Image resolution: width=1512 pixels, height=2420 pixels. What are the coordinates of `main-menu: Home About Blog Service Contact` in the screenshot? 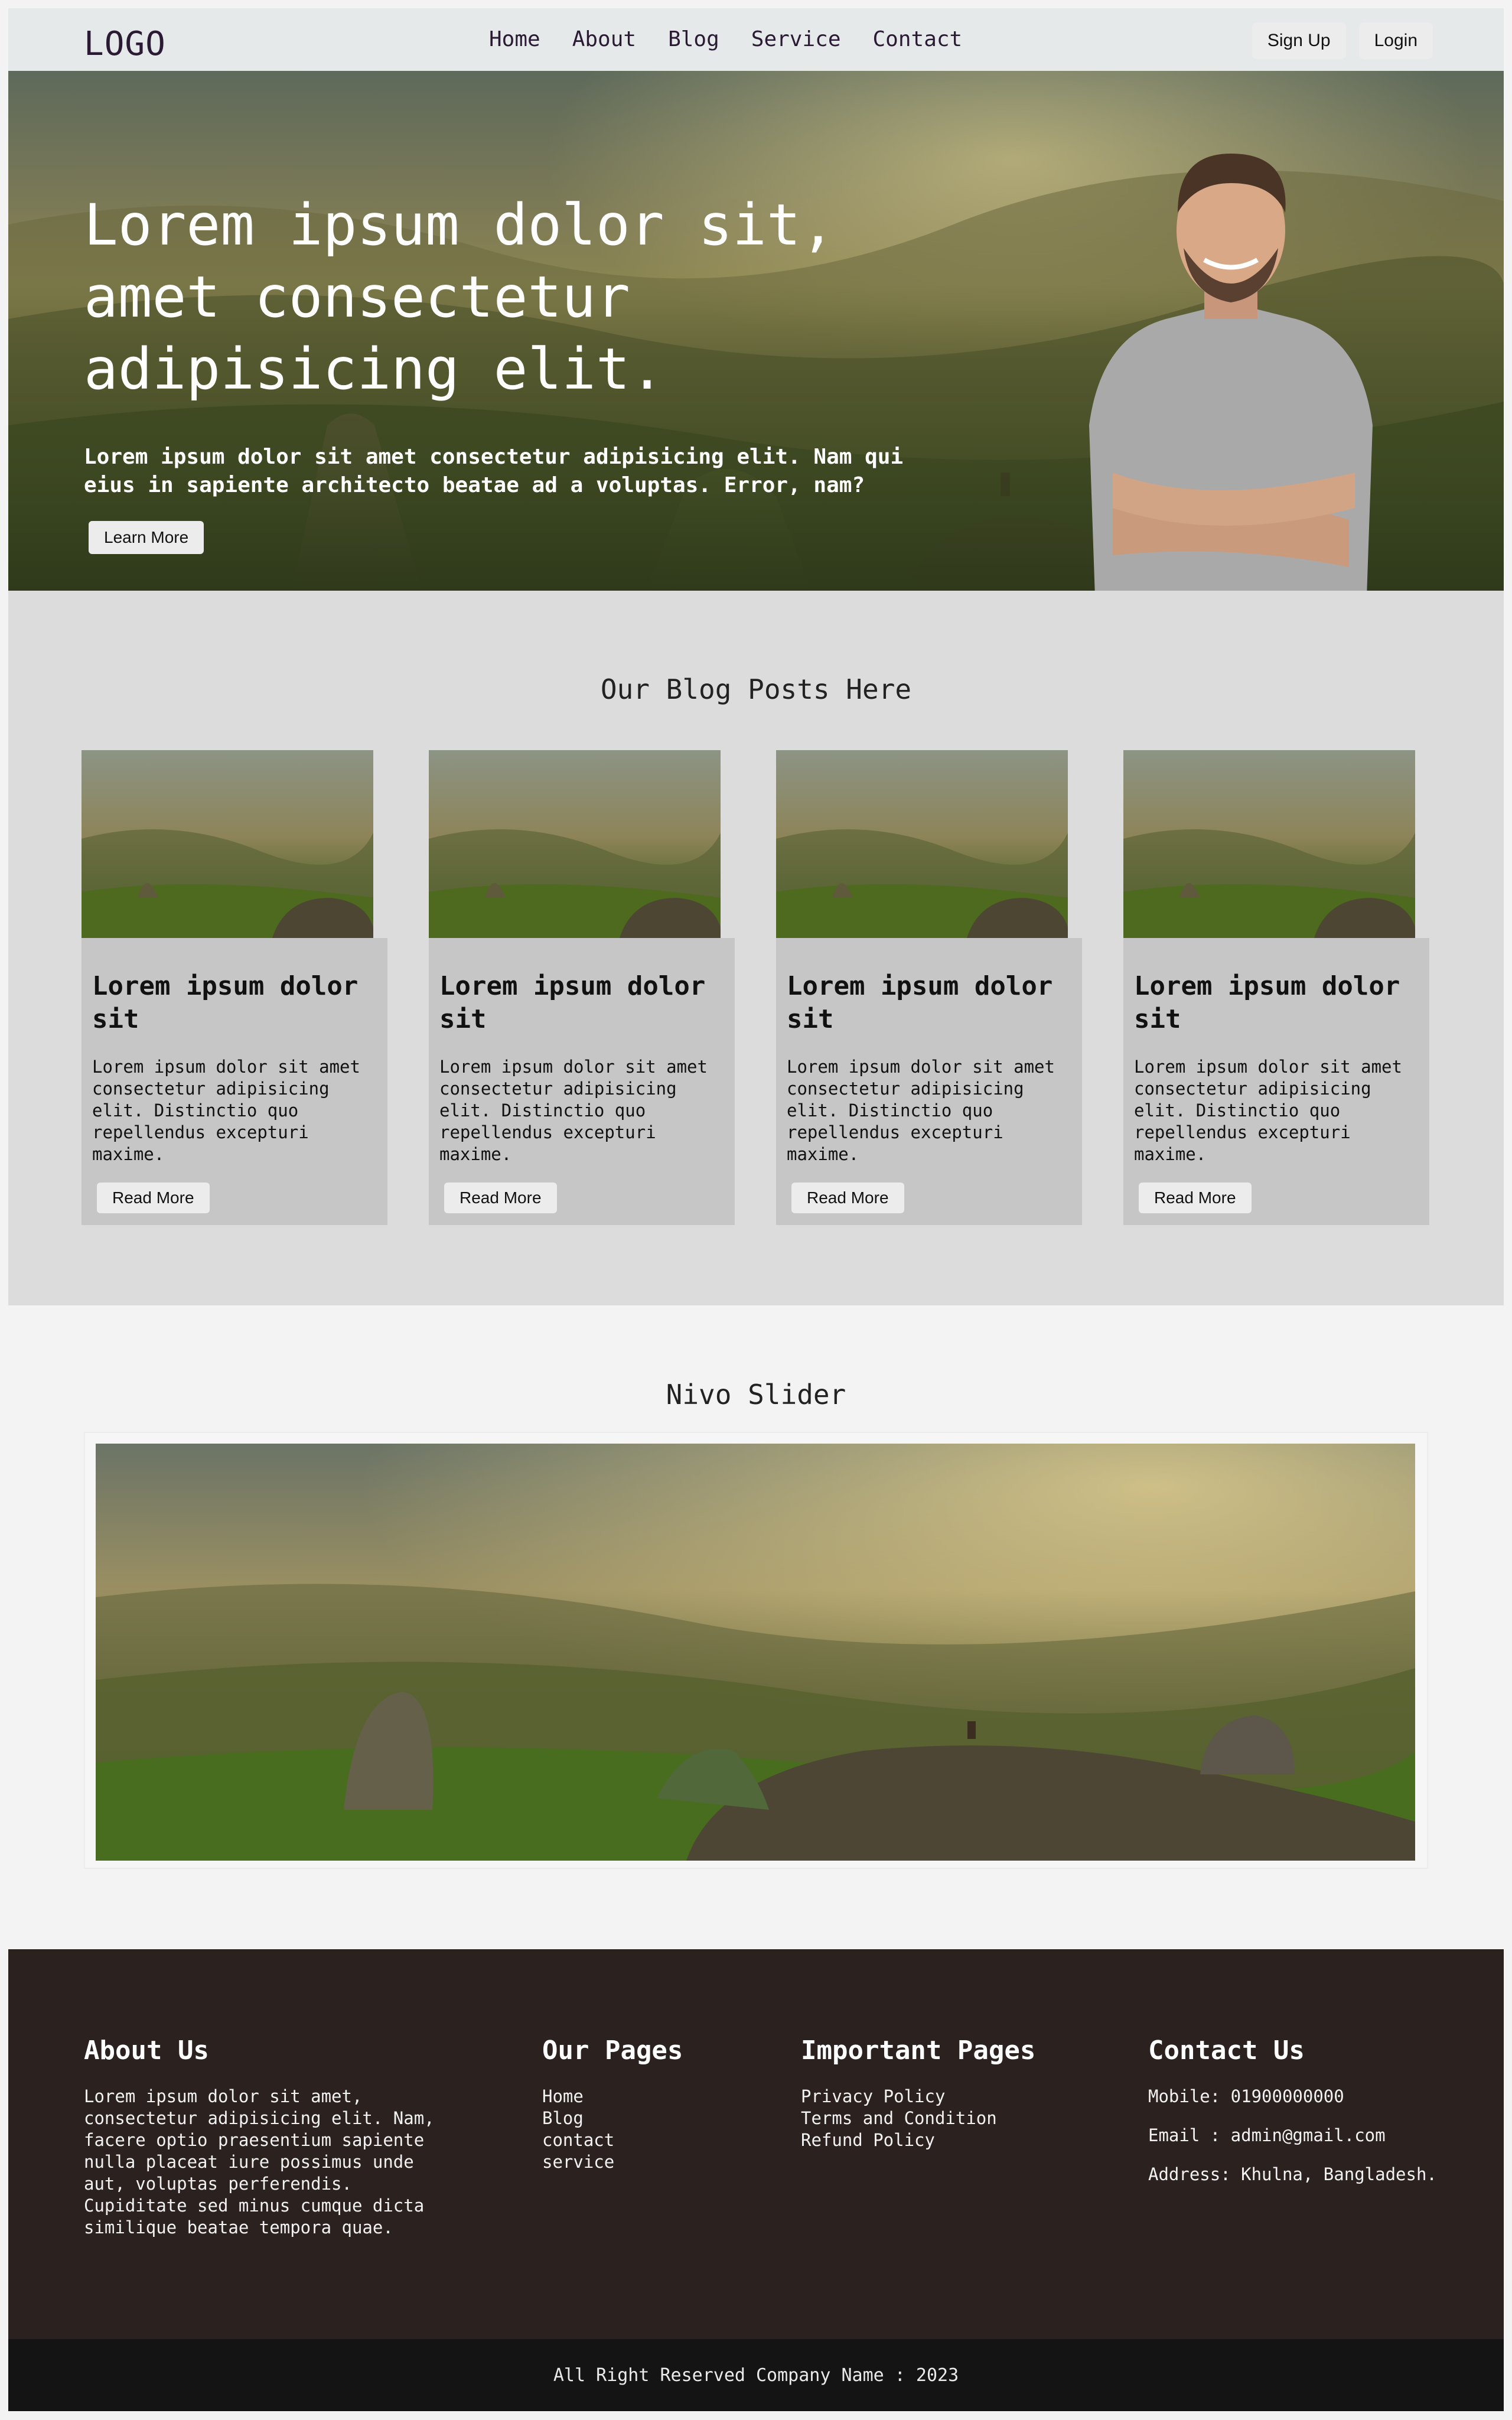 It's located at (725, 39).